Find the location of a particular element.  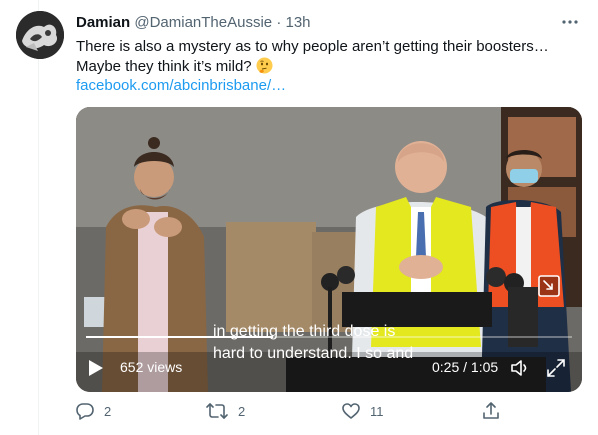

share-icon is located at coordinates (491, 410).